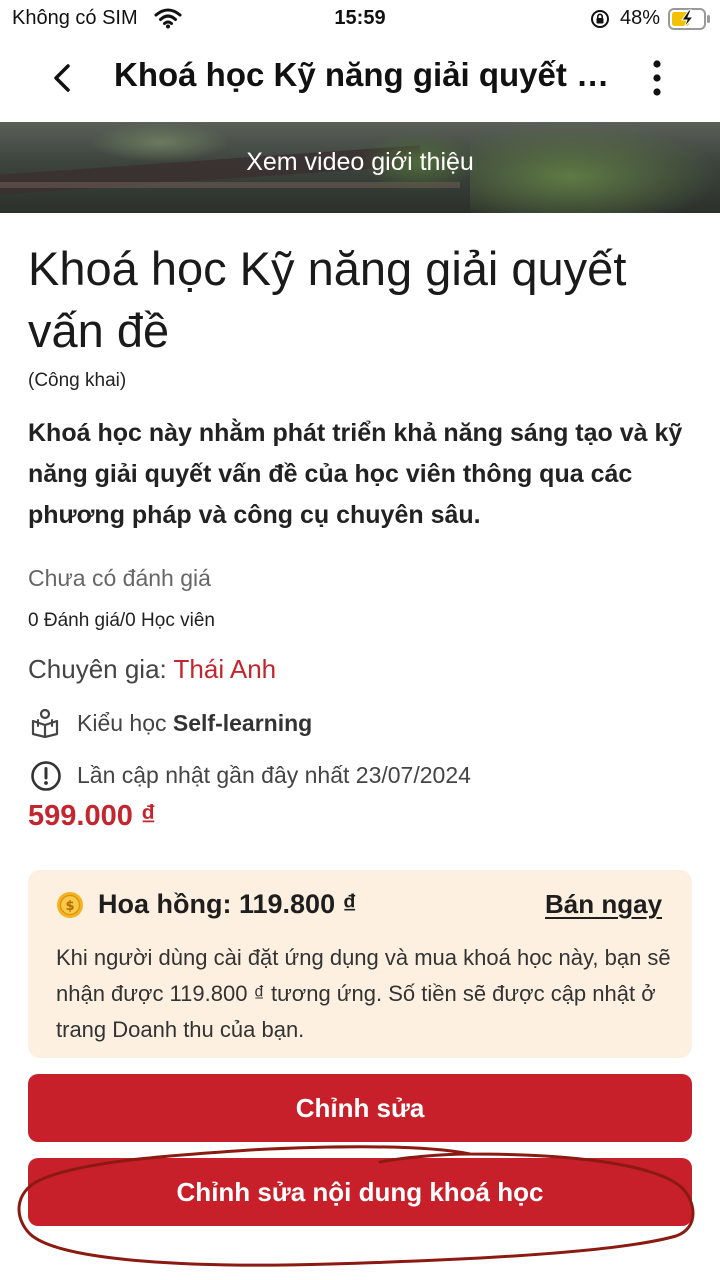 This screenshot has height=1280, width=720. I want to click on course-title: Khoá học Kỹ năng giải quyết vấn đề, so click(327, 299).